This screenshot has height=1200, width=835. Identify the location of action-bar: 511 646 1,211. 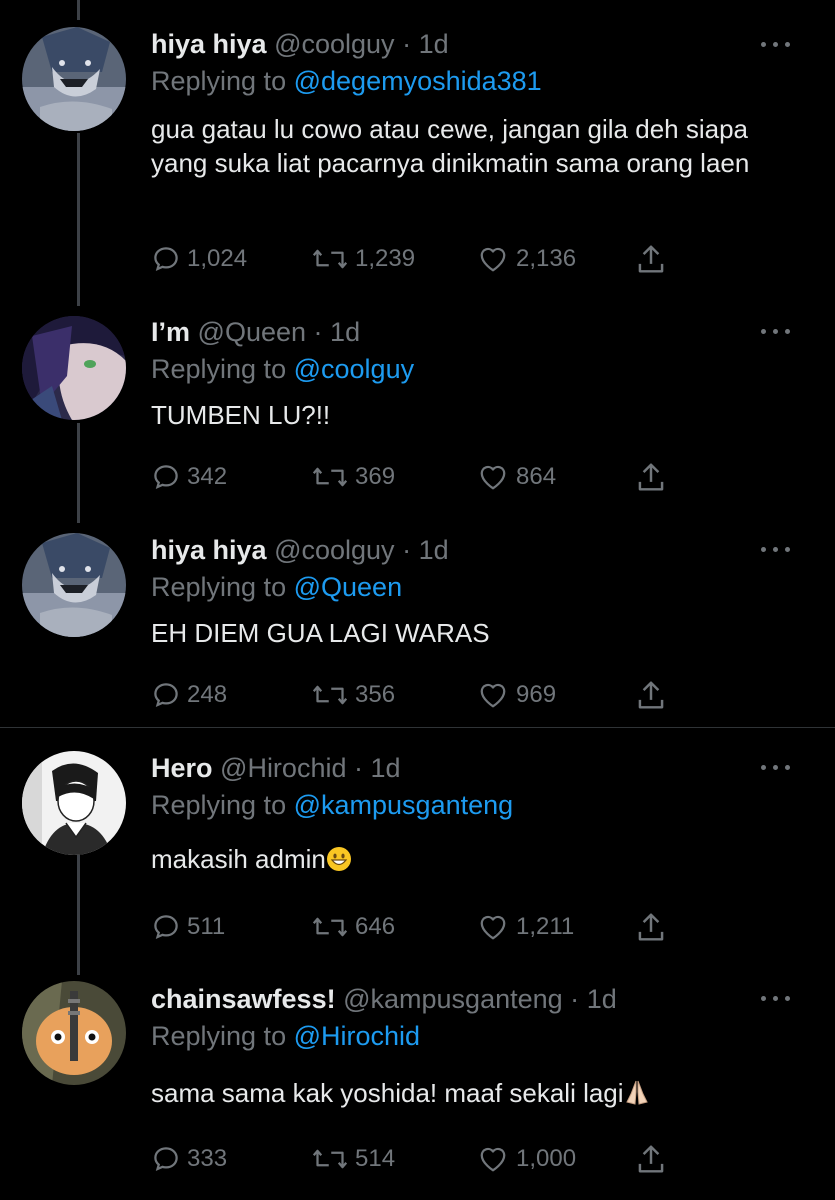
(421, 927).